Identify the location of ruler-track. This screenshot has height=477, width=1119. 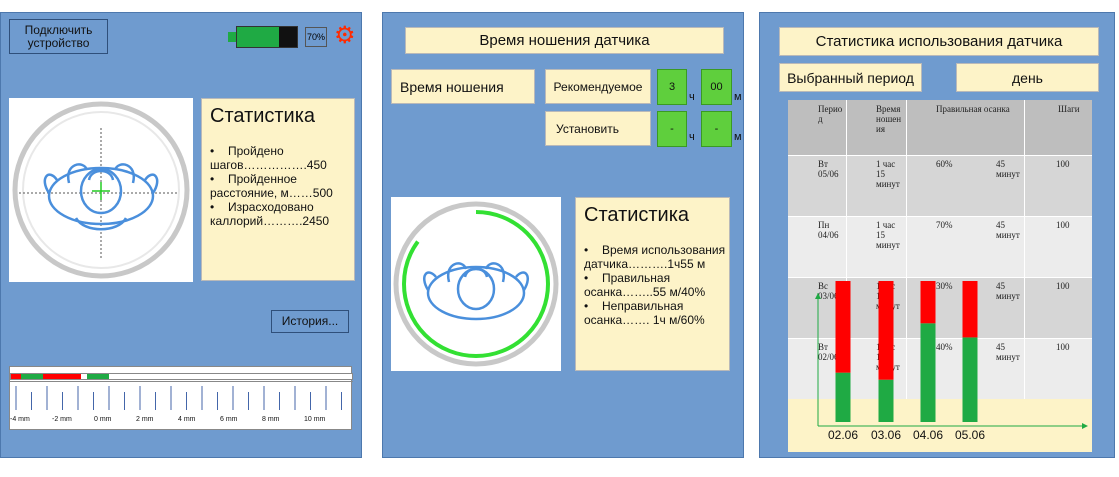
(181, 376).